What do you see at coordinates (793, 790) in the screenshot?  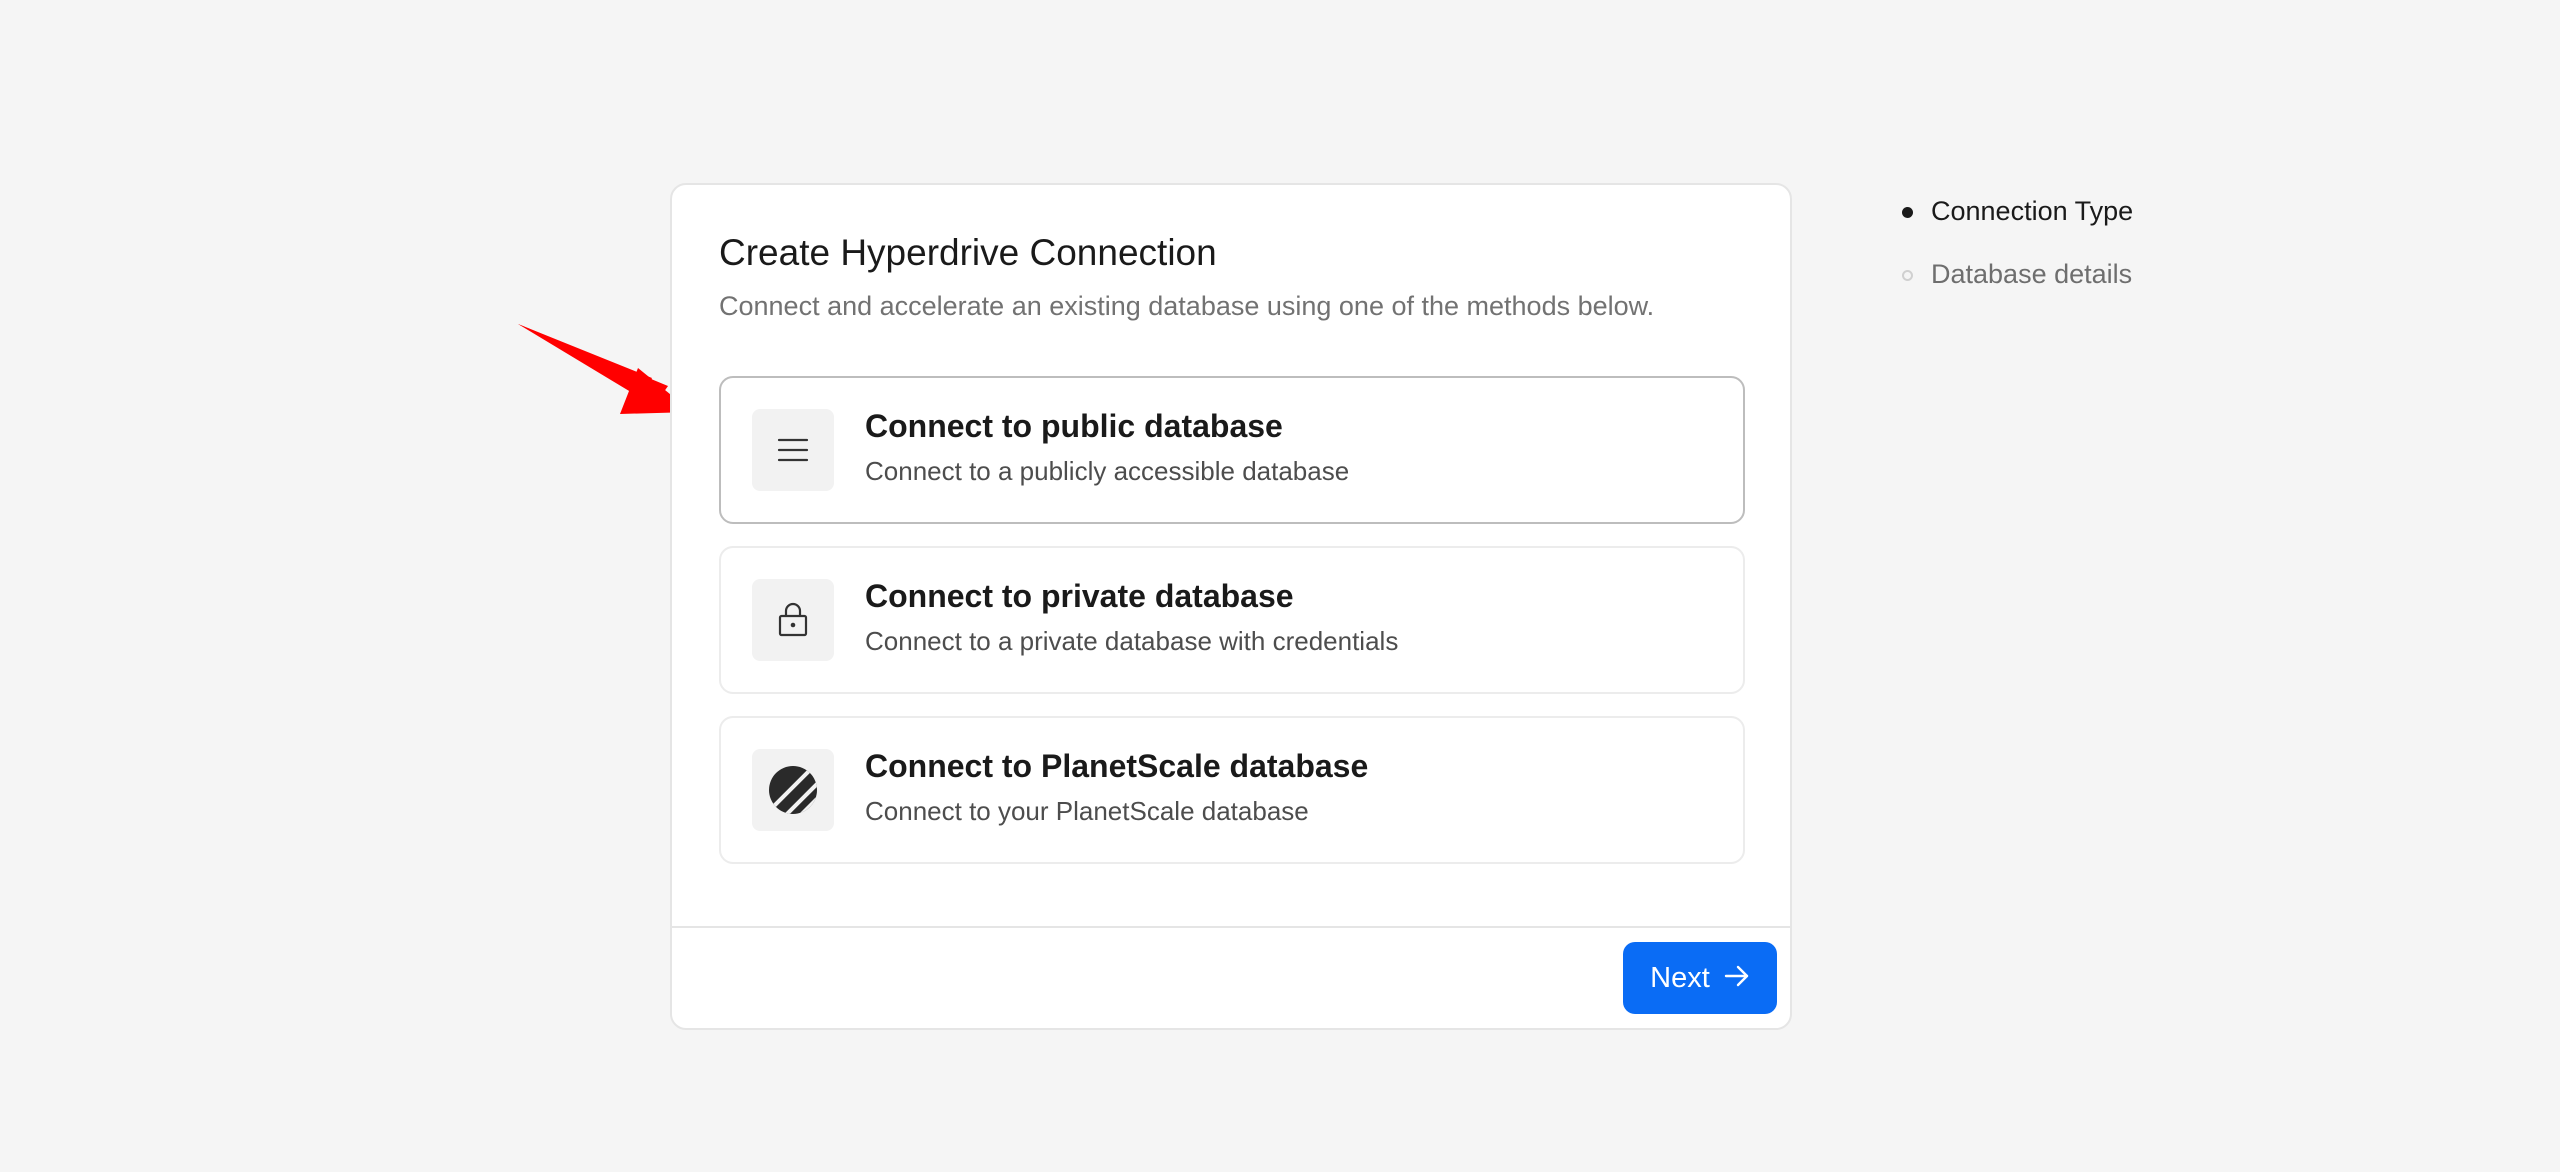 I see `planetscale-logo-icon` at bounding box center [793, 790].